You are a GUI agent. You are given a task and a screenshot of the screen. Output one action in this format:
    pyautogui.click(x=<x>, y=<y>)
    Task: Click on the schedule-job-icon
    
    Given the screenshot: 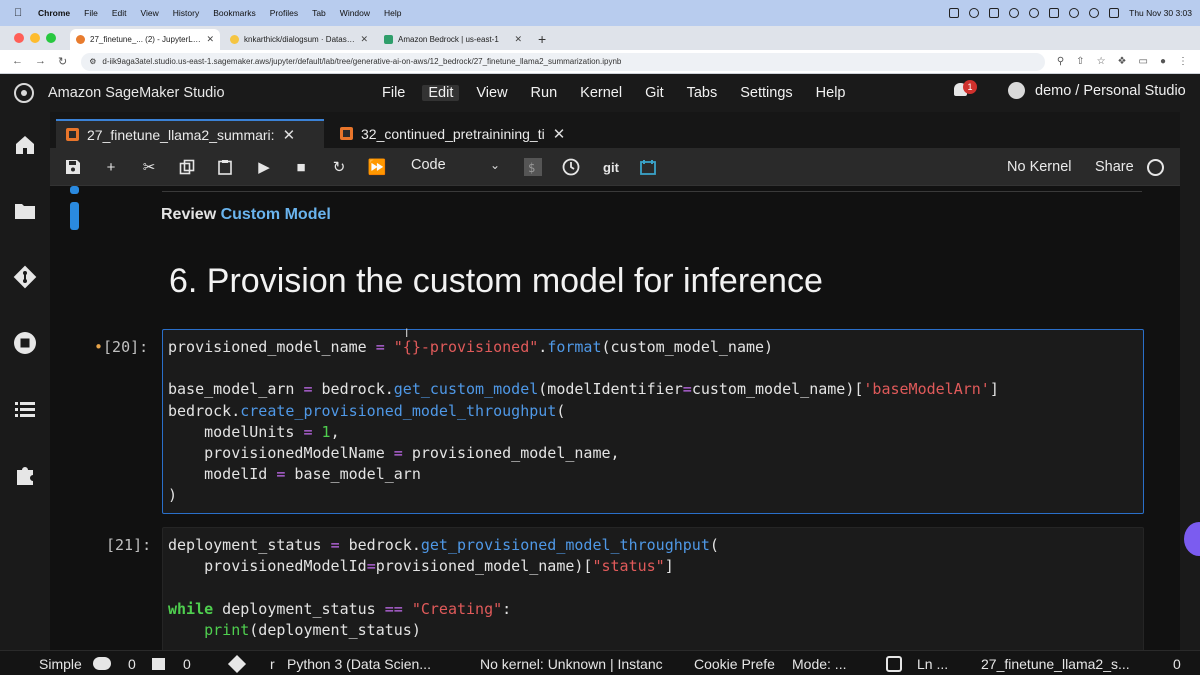 What is the action you would take?
    pyautogui.click(x=648, y=167)
    